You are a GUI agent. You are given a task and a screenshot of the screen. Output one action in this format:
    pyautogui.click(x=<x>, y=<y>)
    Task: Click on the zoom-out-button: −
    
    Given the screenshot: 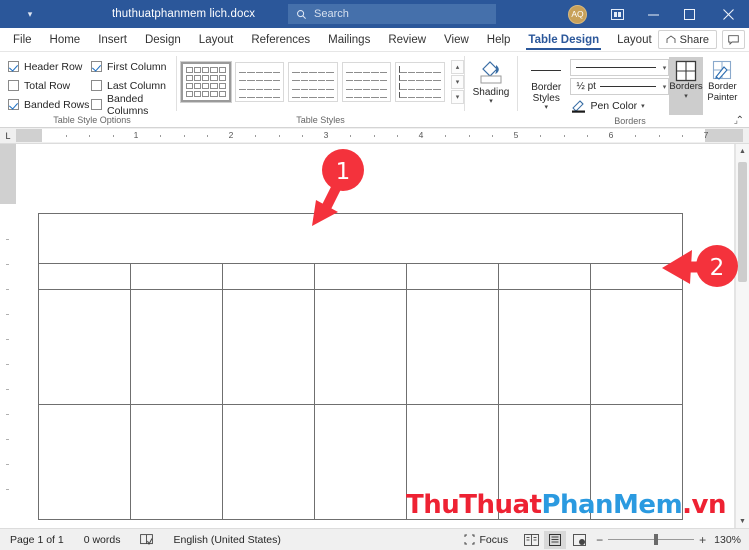 What is the action you would take?
    pyautogui.click(x=599, y=540)
    